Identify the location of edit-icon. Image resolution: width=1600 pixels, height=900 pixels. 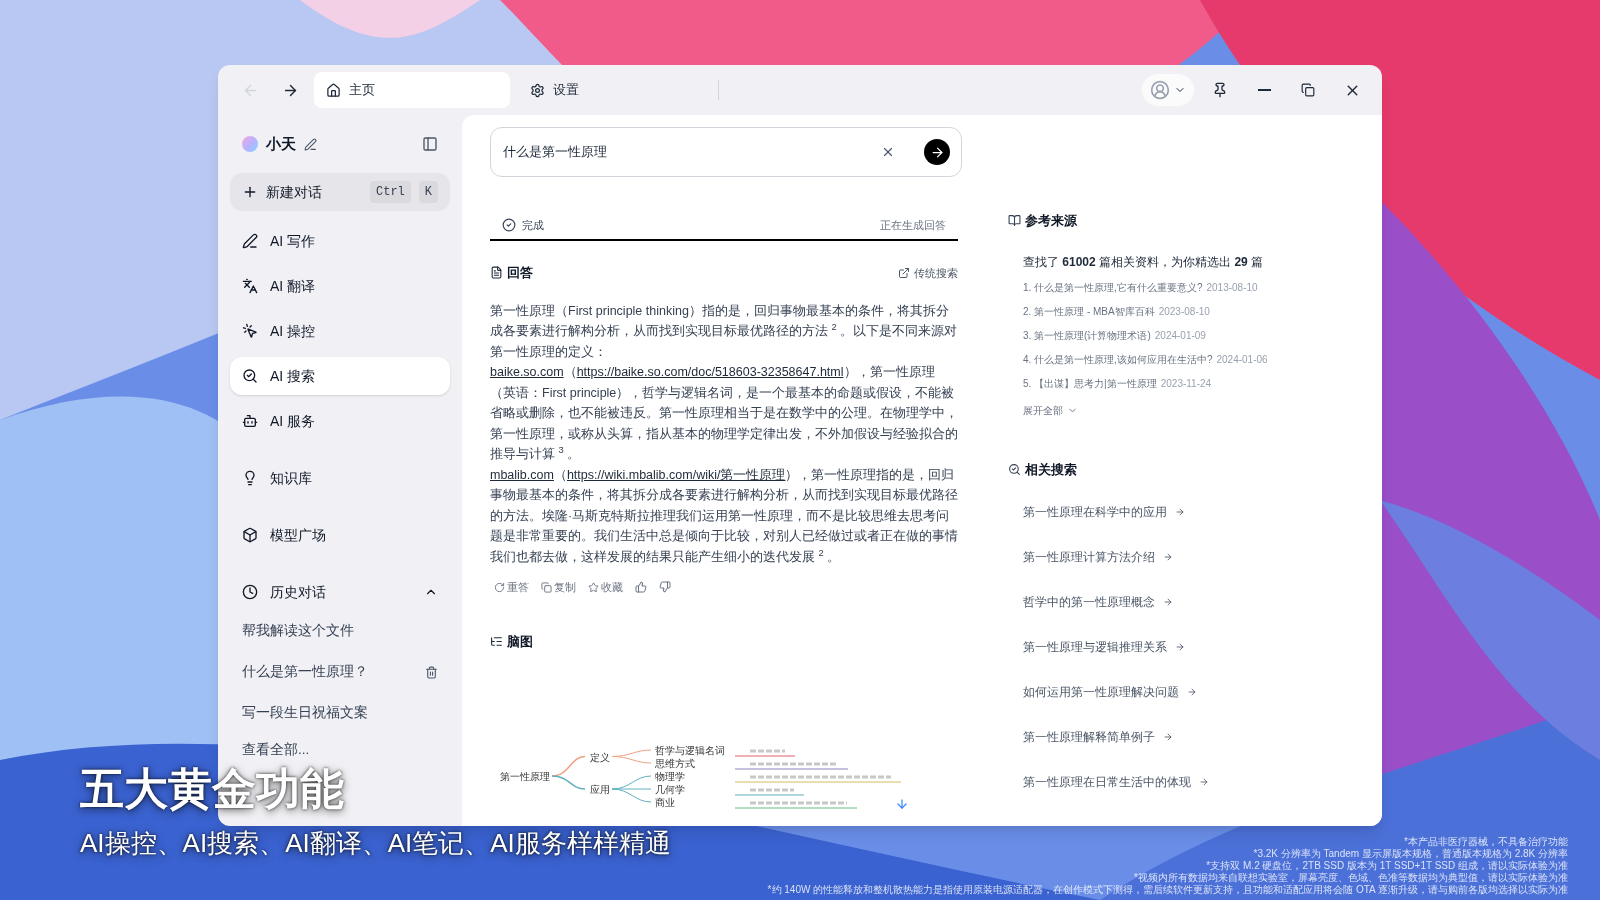
(310, 144).